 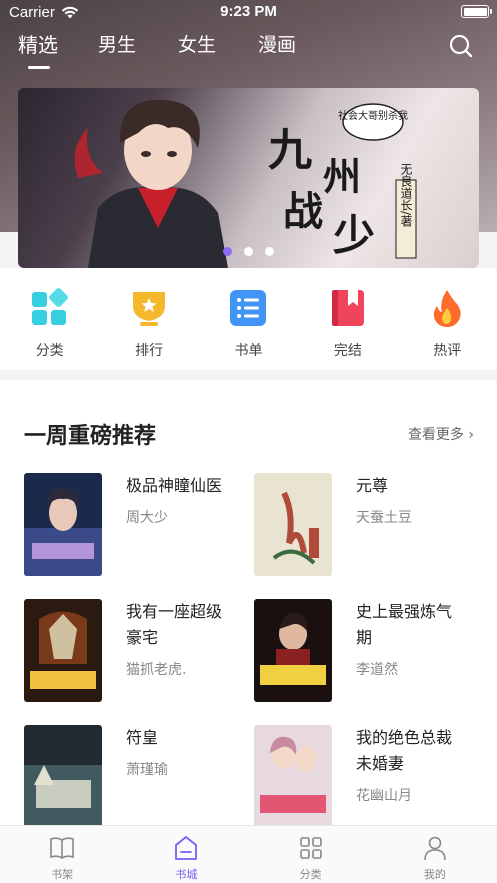 I want to click on quick-label-category: 分类, so click(x=49, y=351).